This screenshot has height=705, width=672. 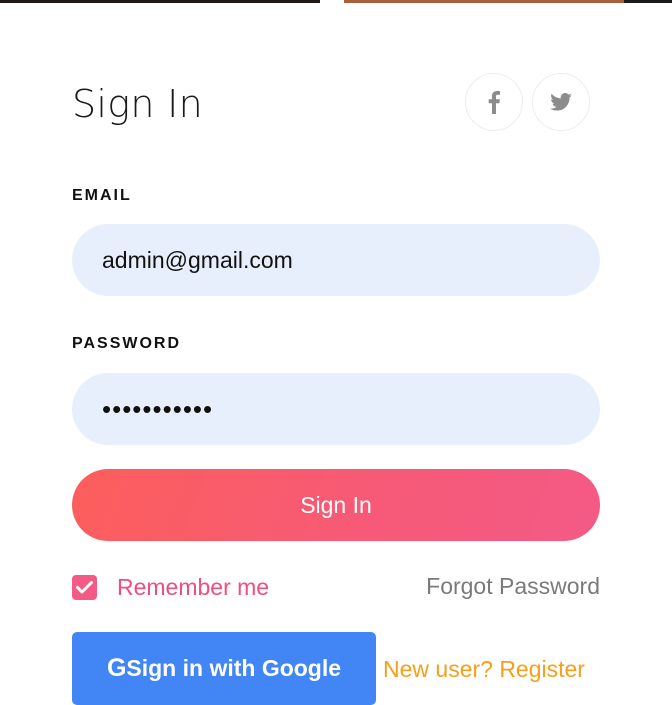 I want to click on email-label: EMAIL, so click(x=102, y=195).